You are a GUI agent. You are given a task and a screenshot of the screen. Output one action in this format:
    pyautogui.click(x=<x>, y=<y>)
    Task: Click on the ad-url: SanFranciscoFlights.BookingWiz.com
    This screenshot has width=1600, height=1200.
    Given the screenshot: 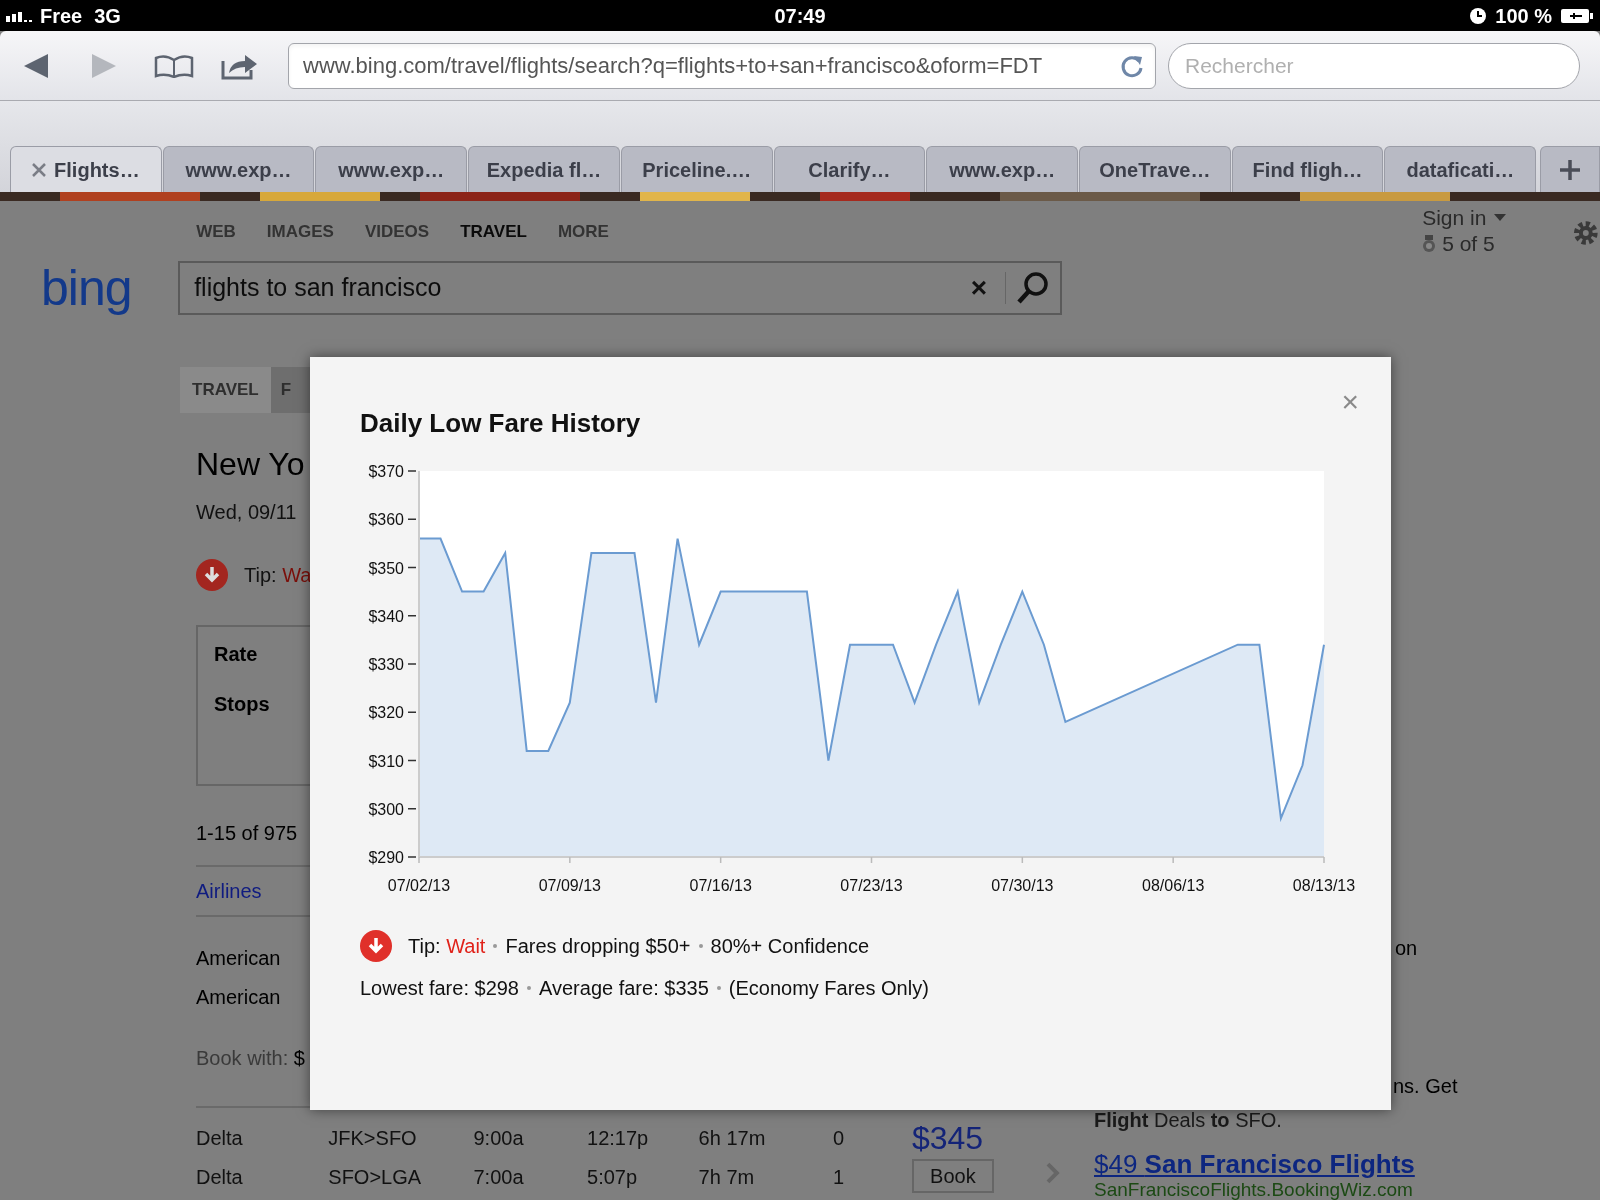 What is the action you would take?
    pyautogui.click(x=1254, y=1190)
    